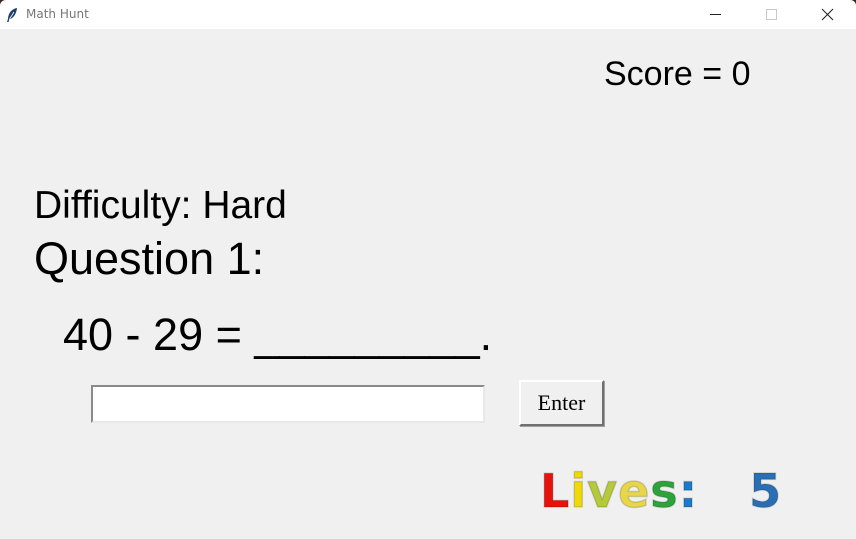 Image resolution: width=856 pixels, height=539 pixels. I want to click on lives-letter: s, so click(664, 491).